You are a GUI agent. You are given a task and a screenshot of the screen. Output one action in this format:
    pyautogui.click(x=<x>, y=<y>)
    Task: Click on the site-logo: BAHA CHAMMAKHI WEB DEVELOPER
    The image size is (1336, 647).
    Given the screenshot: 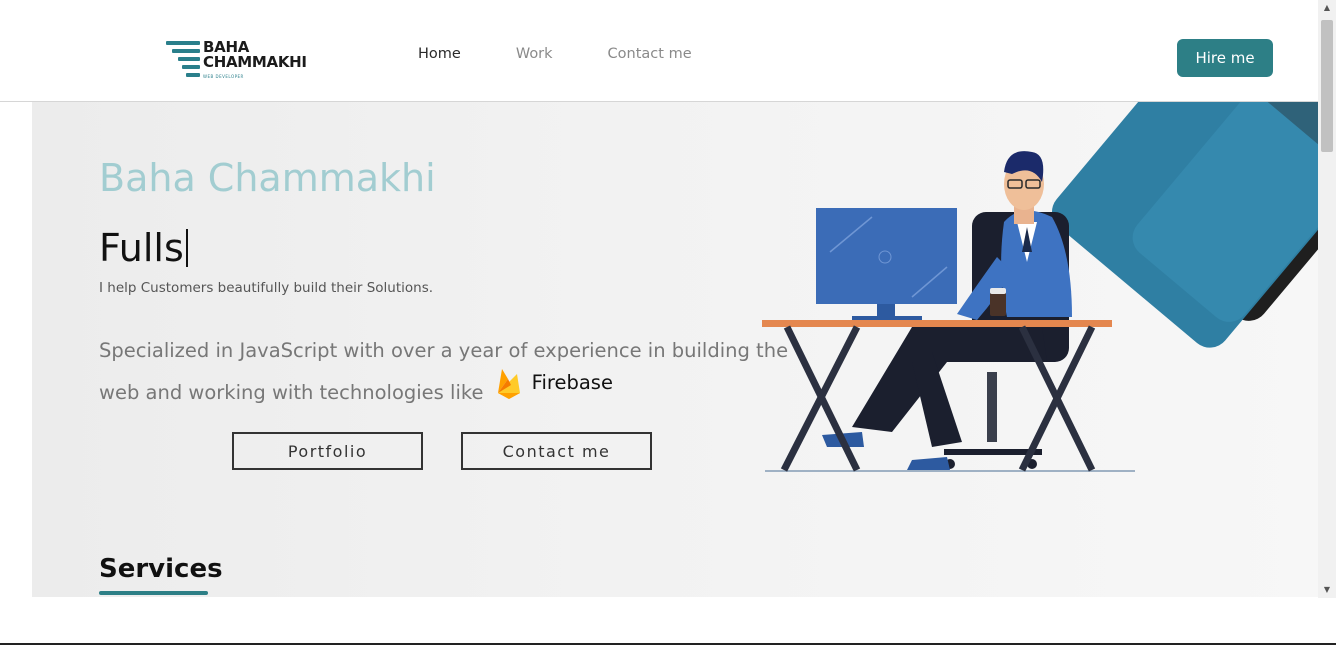 What is the action you would take?
    pyautogui.click(x=246, y=61)
    